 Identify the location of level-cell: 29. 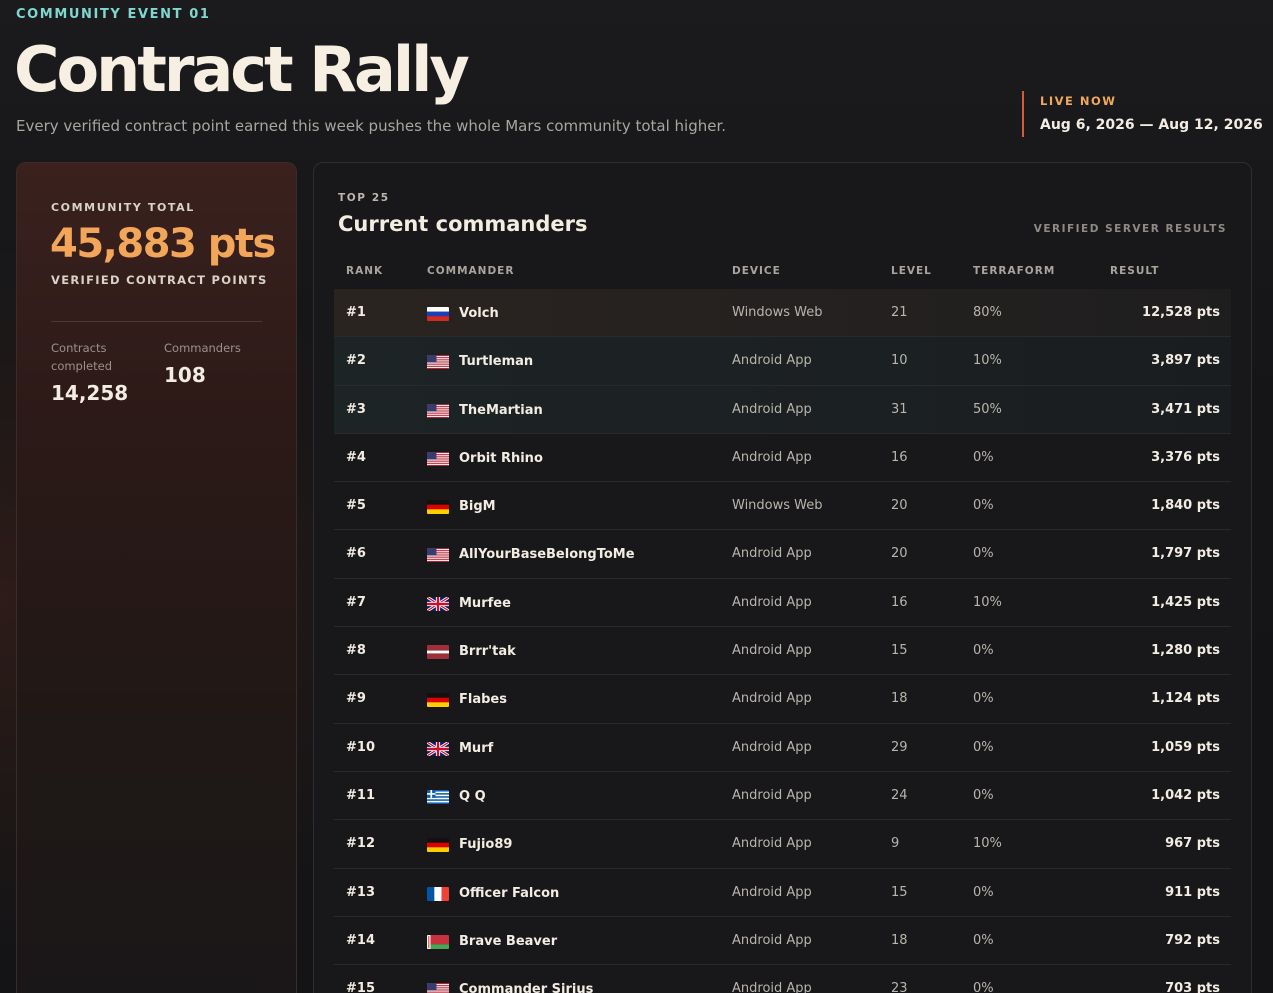
(899, 747).